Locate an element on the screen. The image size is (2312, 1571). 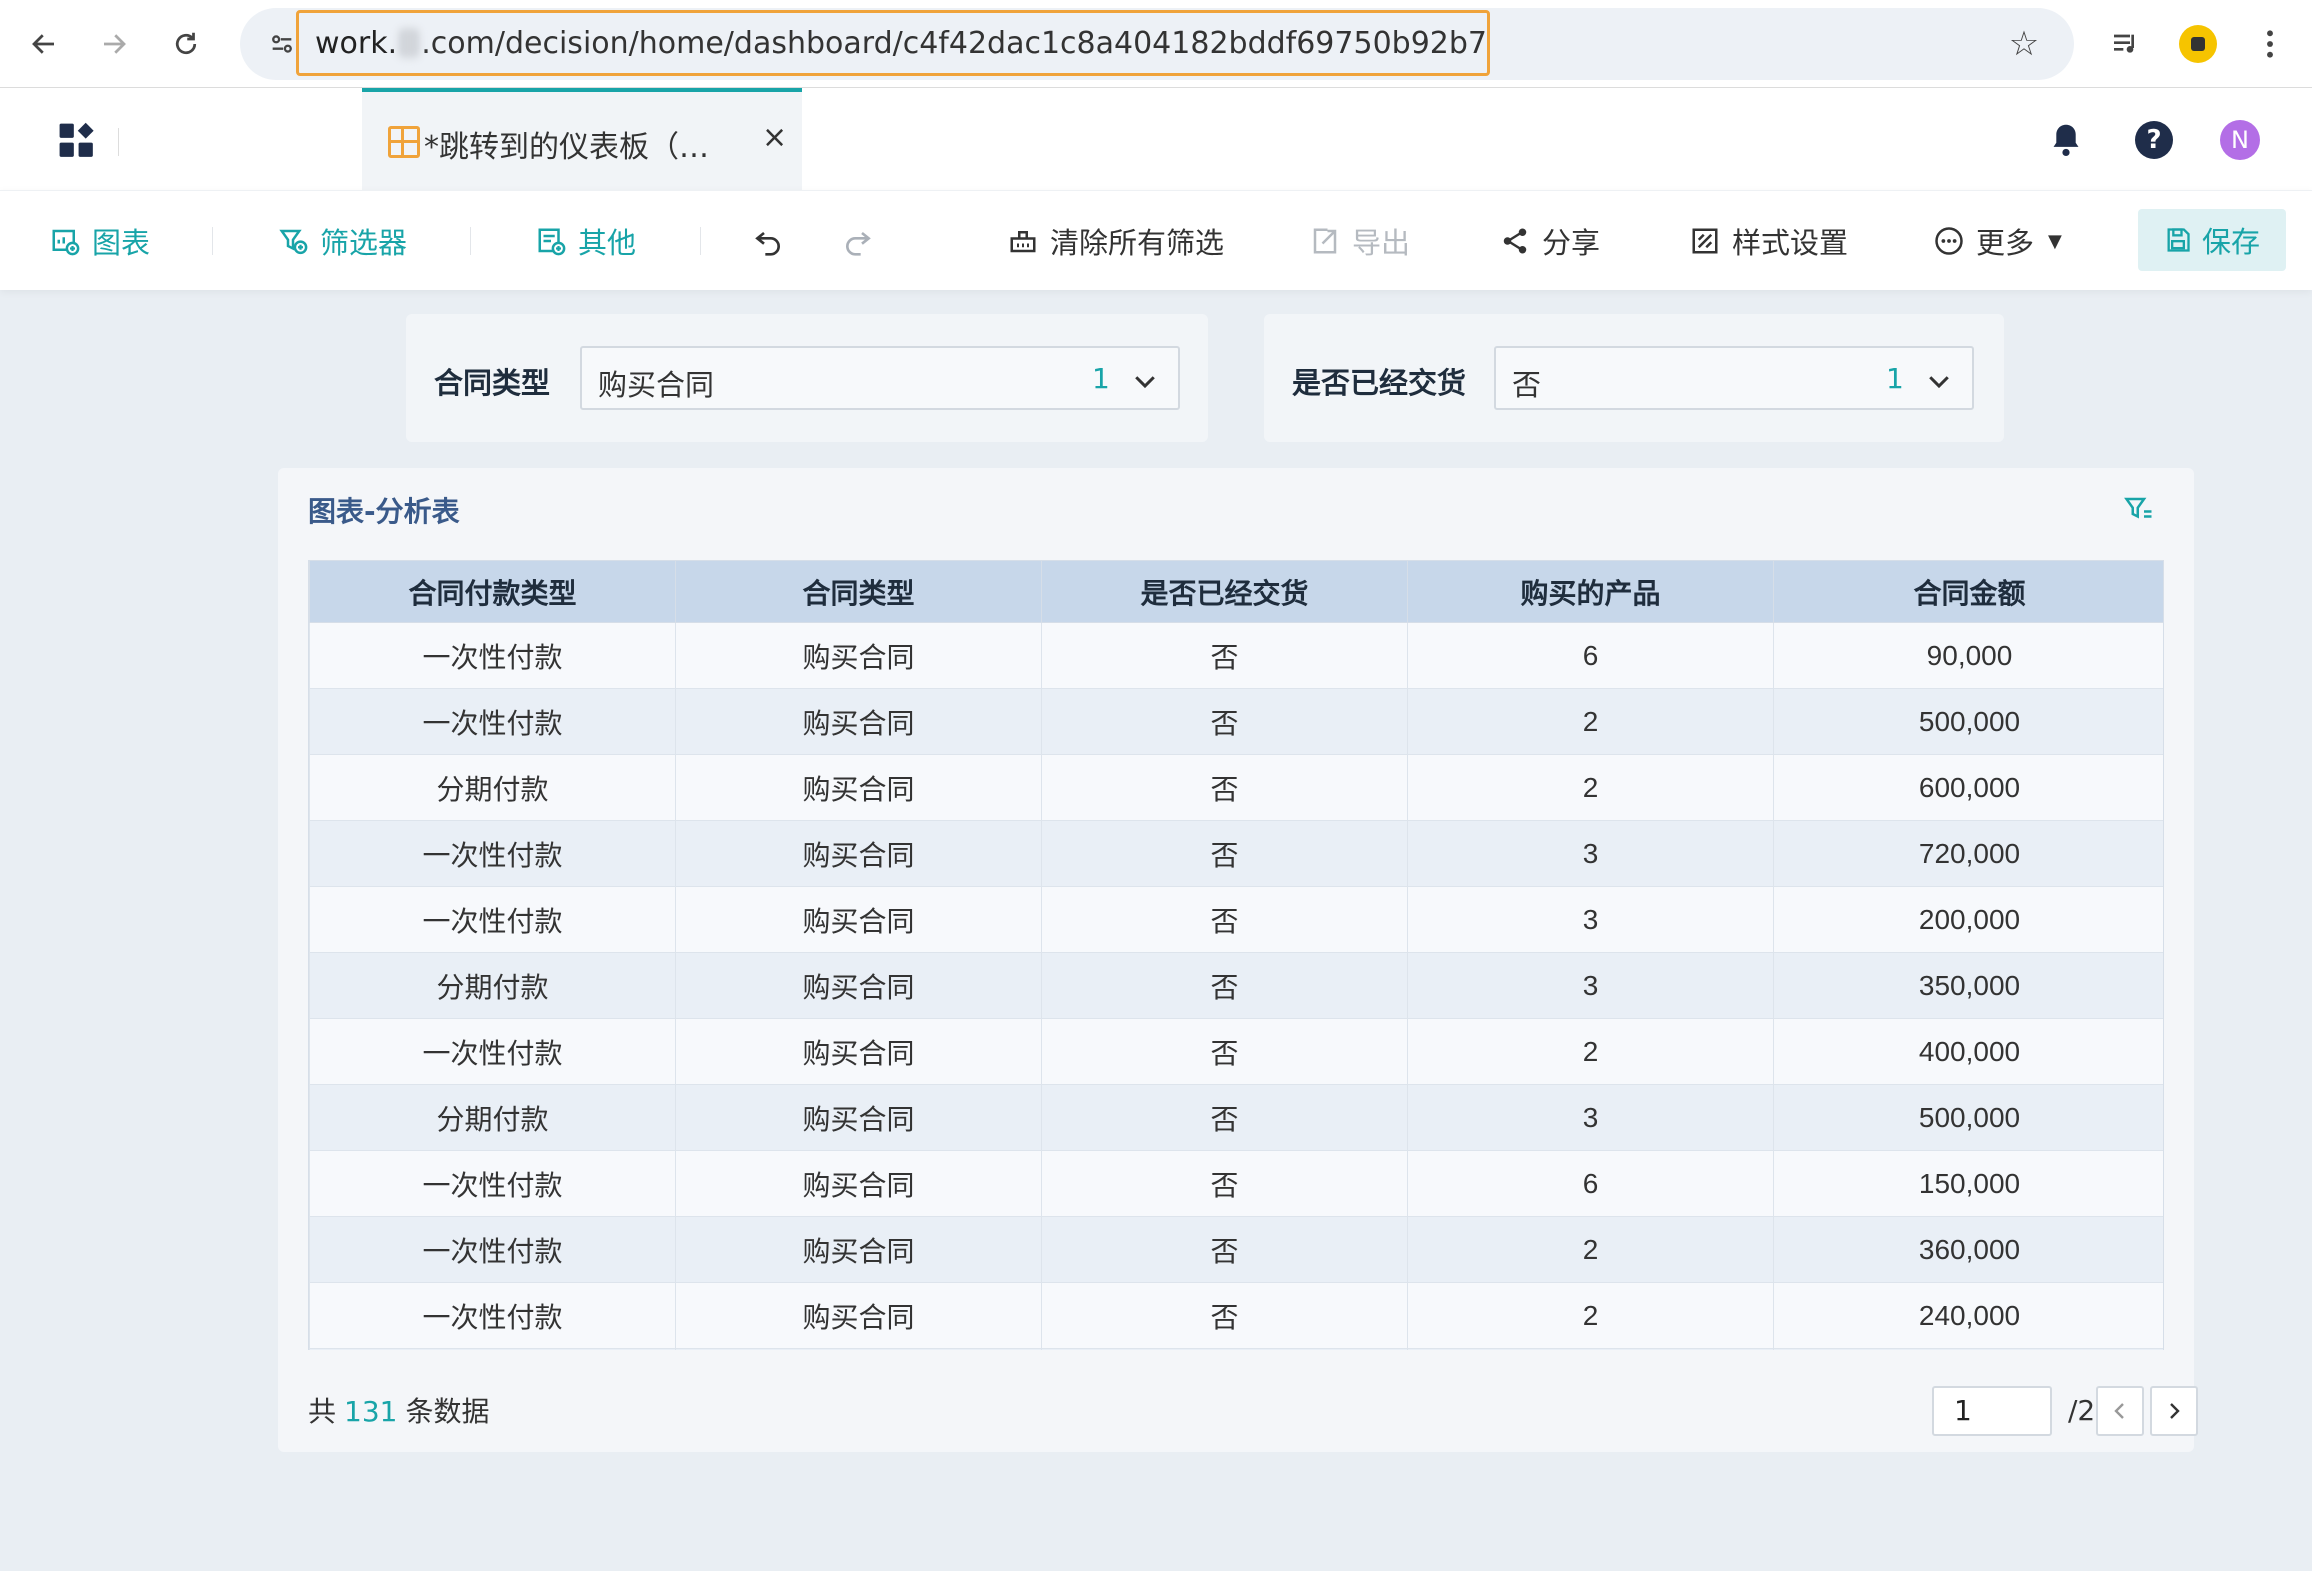
filter-list-icon is located at coordinates (2139, 509).